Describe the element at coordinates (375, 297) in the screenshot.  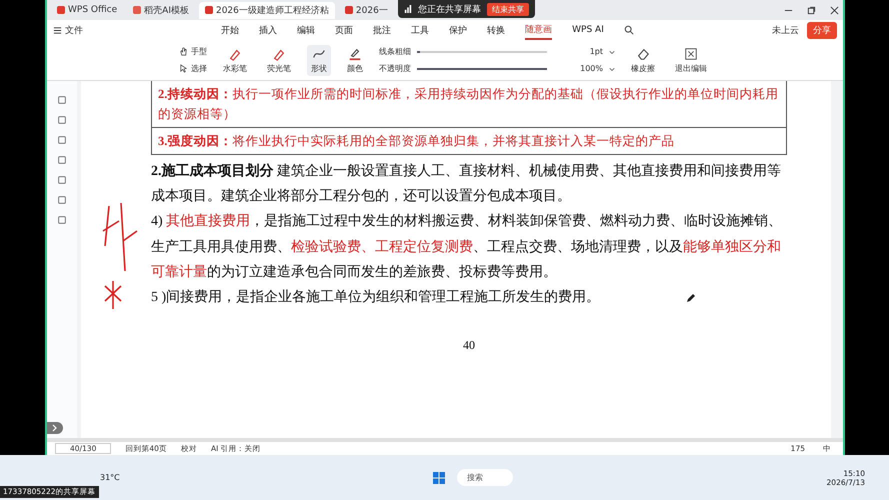
I see `paragraph: 5 )间接费用，是指企业各施工单位为组织和管理工程施工所发生的费用。` at that location.